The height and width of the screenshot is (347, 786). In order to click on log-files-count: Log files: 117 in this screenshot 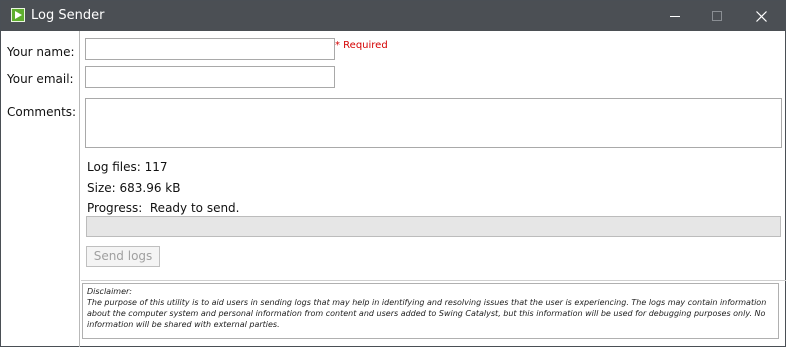, I will do `click(127, 167)`.